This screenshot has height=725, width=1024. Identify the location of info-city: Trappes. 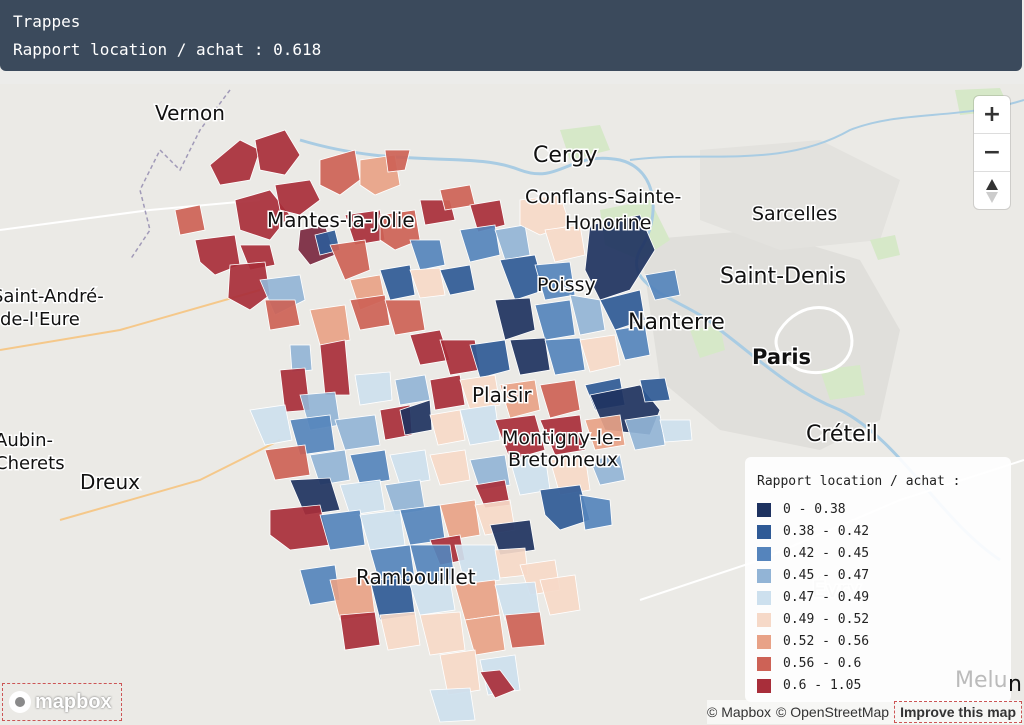
(47, 21).